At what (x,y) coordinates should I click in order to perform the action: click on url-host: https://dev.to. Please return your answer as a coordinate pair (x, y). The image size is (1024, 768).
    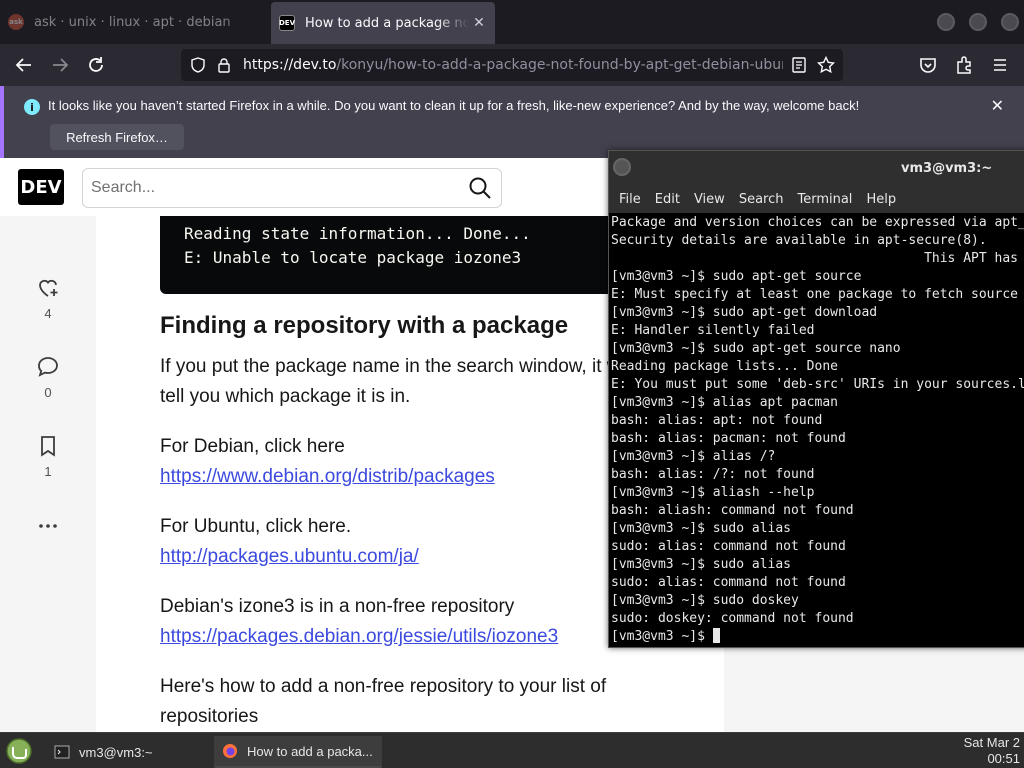
    Looking at the image, I should click on (290, 65).